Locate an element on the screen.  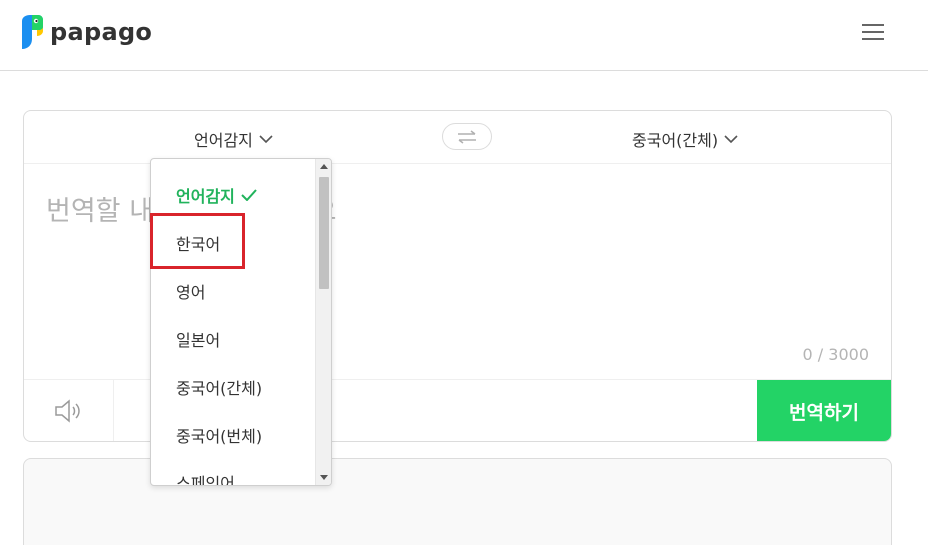
language-option-english: 영어 is located at coordinates (190, 291).